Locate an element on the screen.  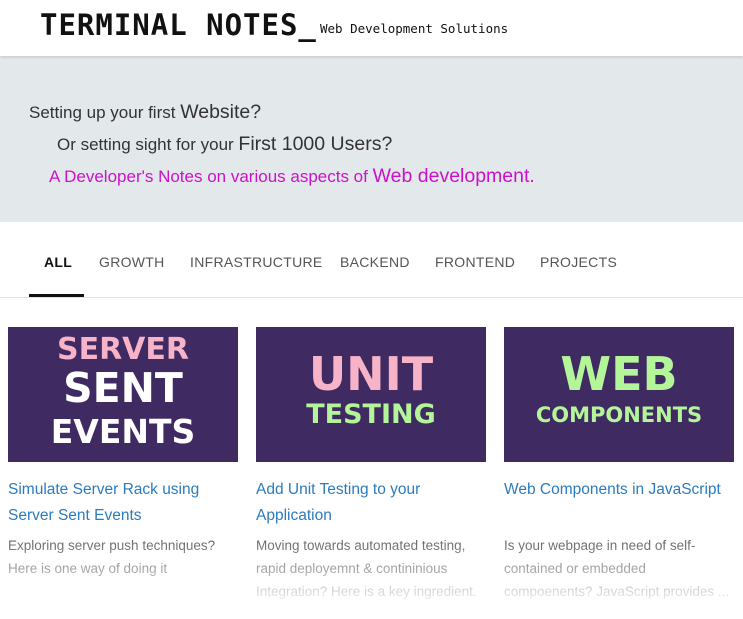
hero-line-notes-emphasis: Web development. is located at coordinates (453, 176).